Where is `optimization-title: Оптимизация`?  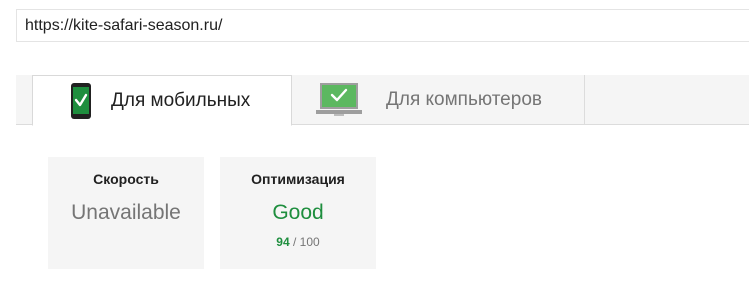 optimization-title: Оптимизация is located at coordinates (298, 179).